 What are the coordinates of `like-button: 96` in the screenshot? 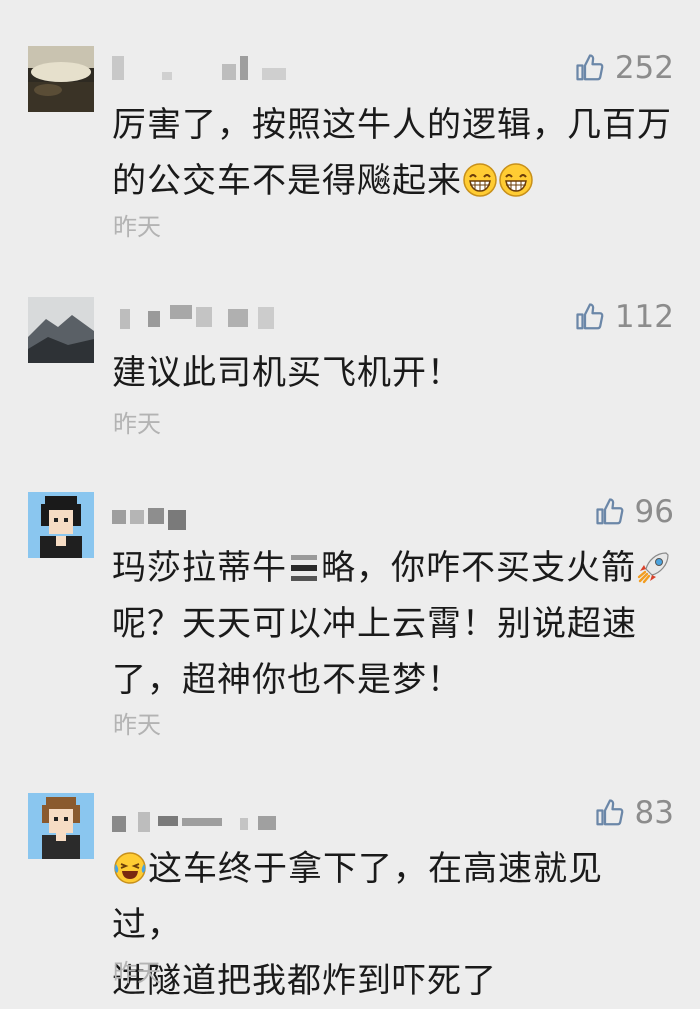 It's located at (634, 512).